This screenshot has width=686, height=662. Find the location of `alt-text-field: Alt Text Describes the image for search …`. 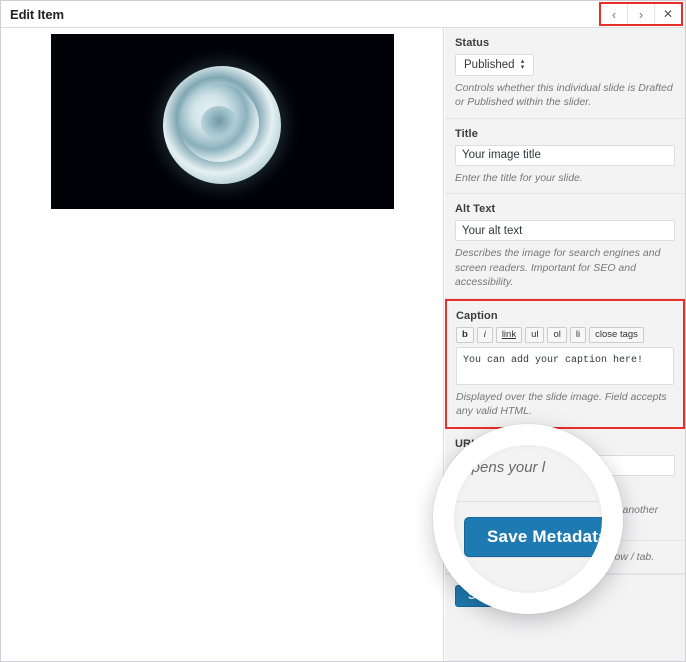

alt-text-field: Alt Text Describes the image for search … is located at coordinates (565, 246).